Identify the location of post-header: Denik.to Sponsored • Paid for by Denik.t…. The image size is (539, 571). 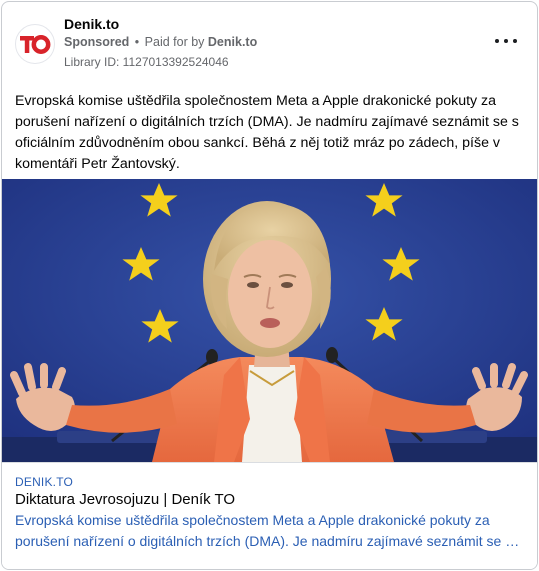
(269, 42).